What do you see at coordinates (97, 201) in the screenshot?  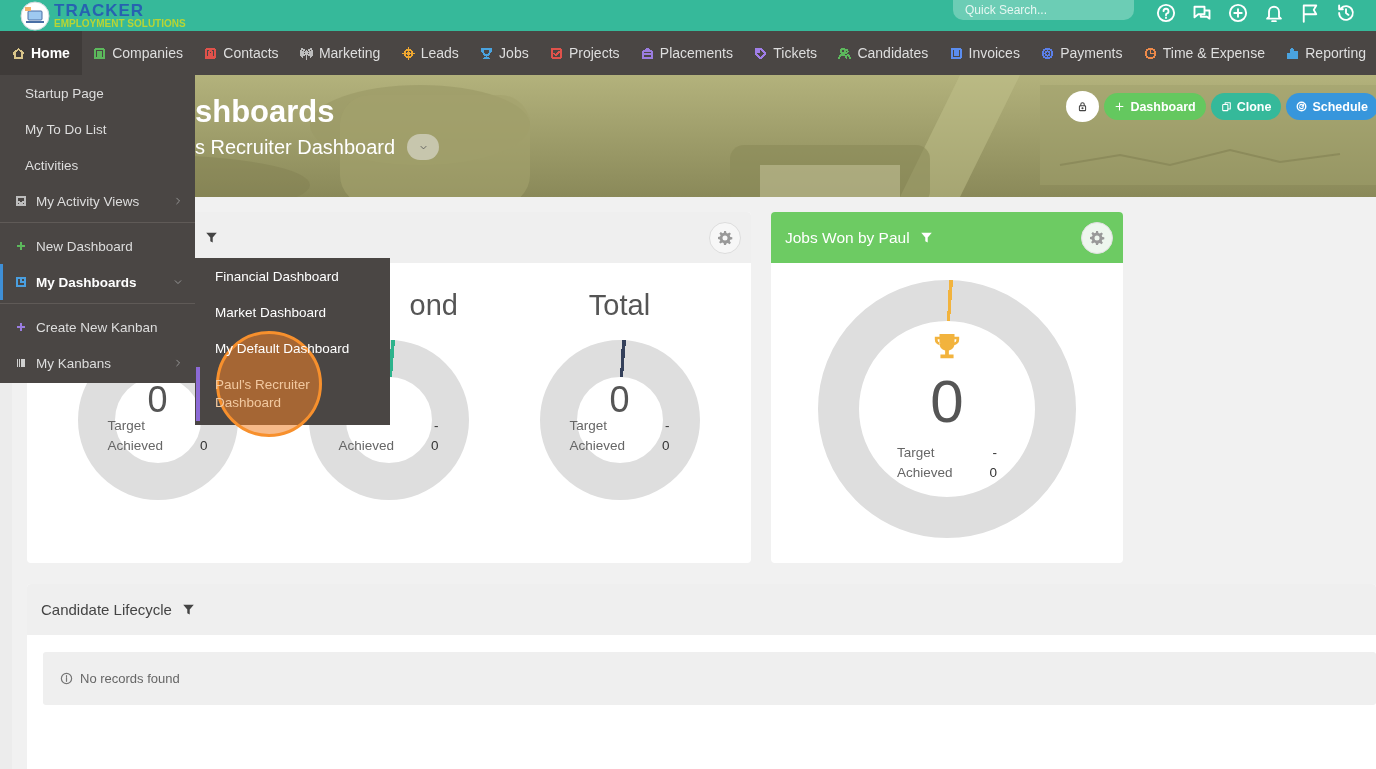 I see `menu-item: My Activity Views` at bounding box center [97, 201].